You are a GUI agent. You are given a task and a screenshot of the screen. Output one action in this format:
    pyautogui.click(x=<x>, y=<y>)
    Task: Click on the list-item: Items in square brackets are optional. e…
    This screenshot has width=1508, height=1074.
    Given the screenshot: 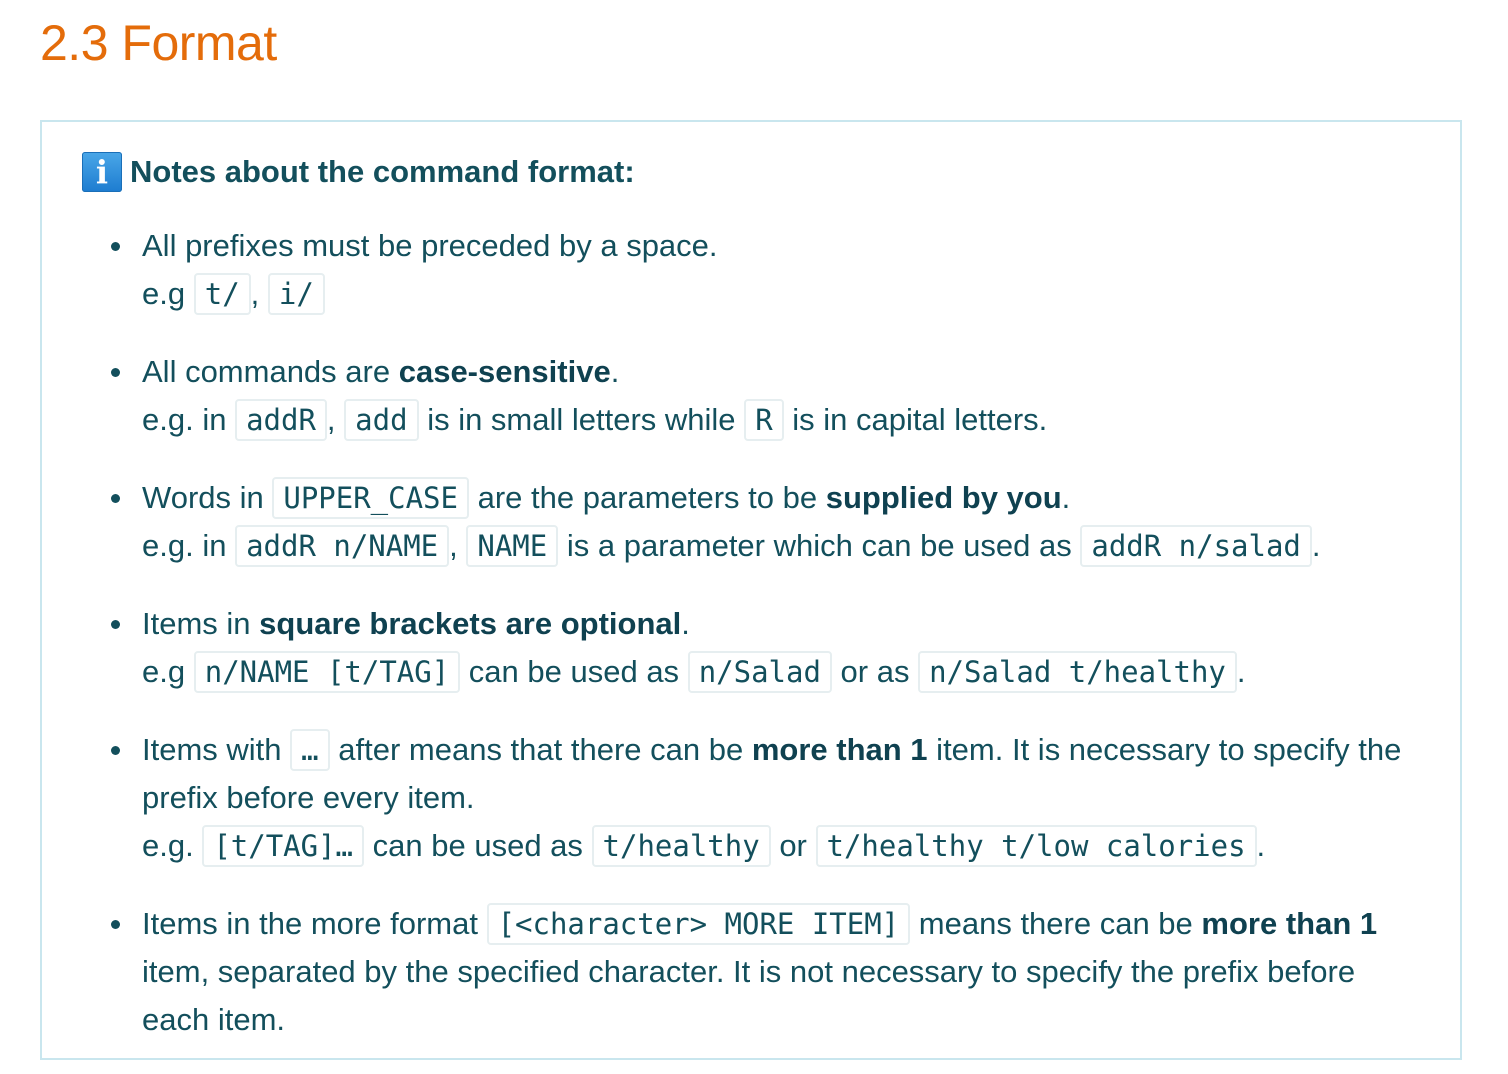 What is the action you would take?
    pyautogui.click(x=742, y=648)
    